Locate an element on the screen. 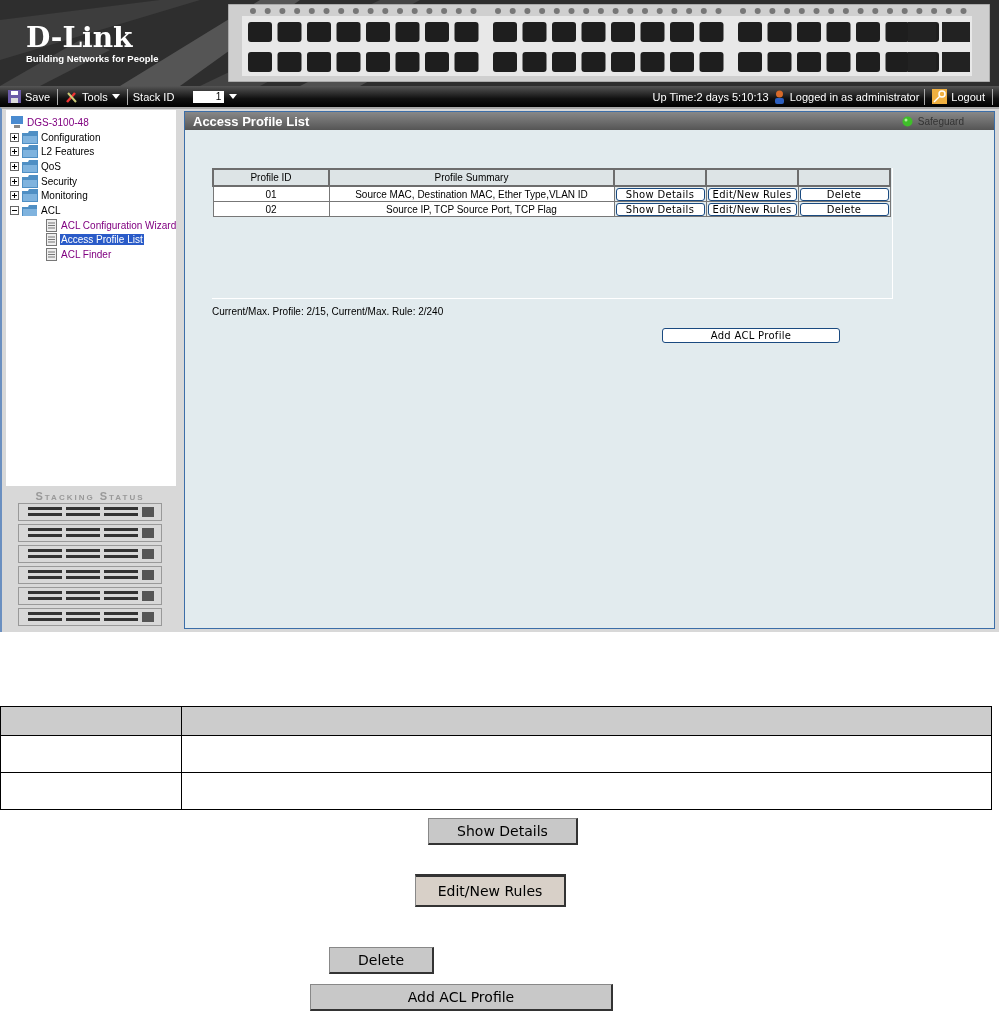  status-light-icon is located at coordinates (907, 121).